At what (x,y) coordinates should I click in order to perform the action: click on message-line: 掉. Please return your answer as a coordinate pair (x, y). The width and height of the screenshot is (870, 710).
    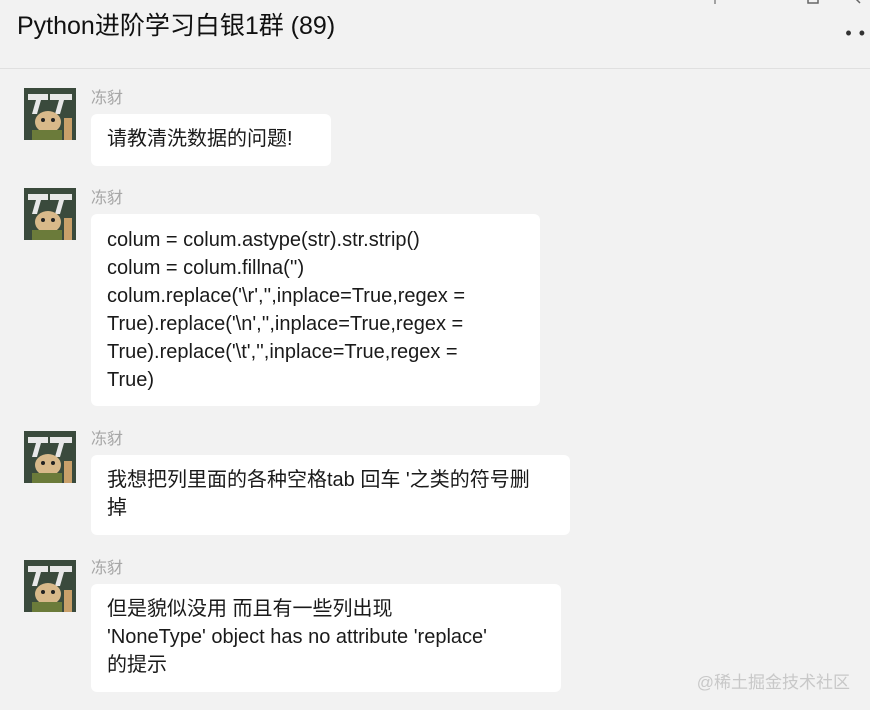
    Looking at the image, I should click on (117, 508).